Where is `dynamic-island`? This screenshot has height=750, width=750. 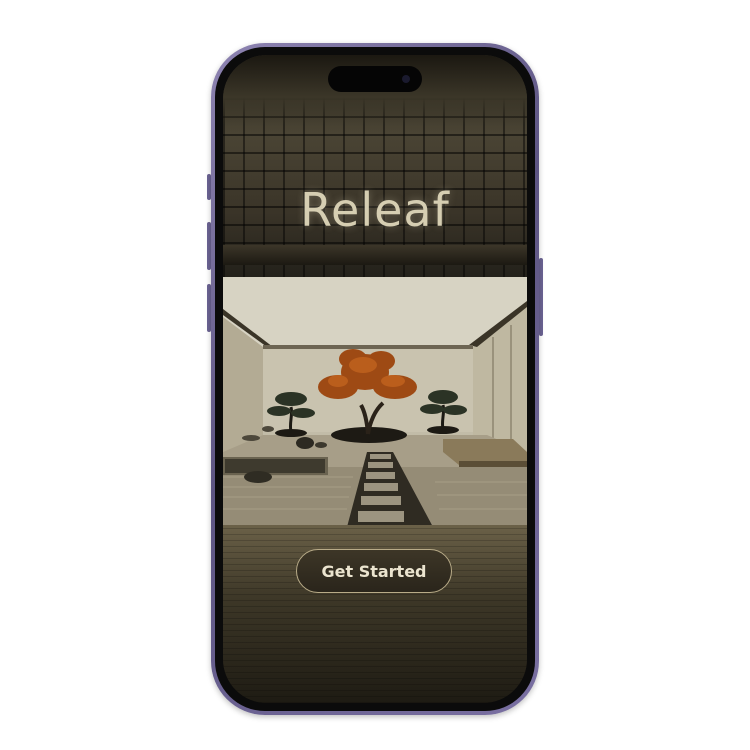 dynamic-island is located at coordinates (375, 79).